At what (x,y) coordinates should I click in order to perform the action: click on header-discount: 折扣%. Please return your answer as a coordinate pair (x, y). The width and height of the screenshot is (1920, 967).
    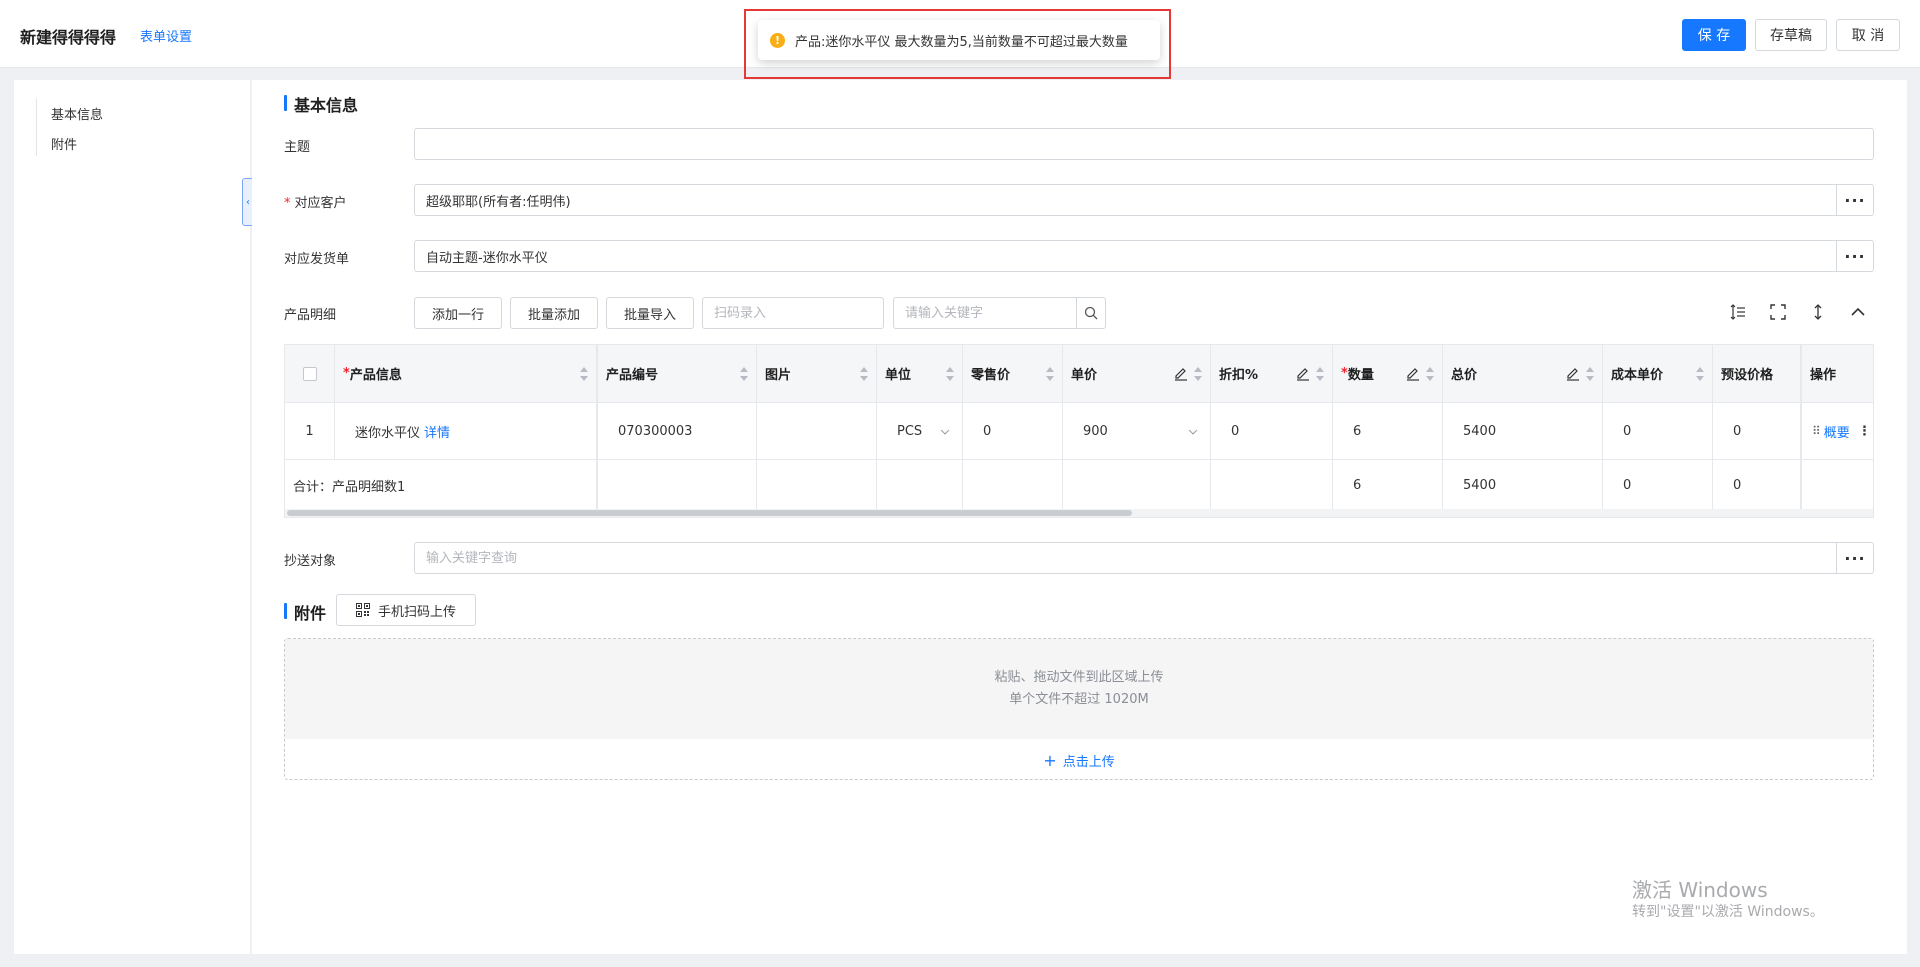
    Looking at the image, I should click on (1272, 373).